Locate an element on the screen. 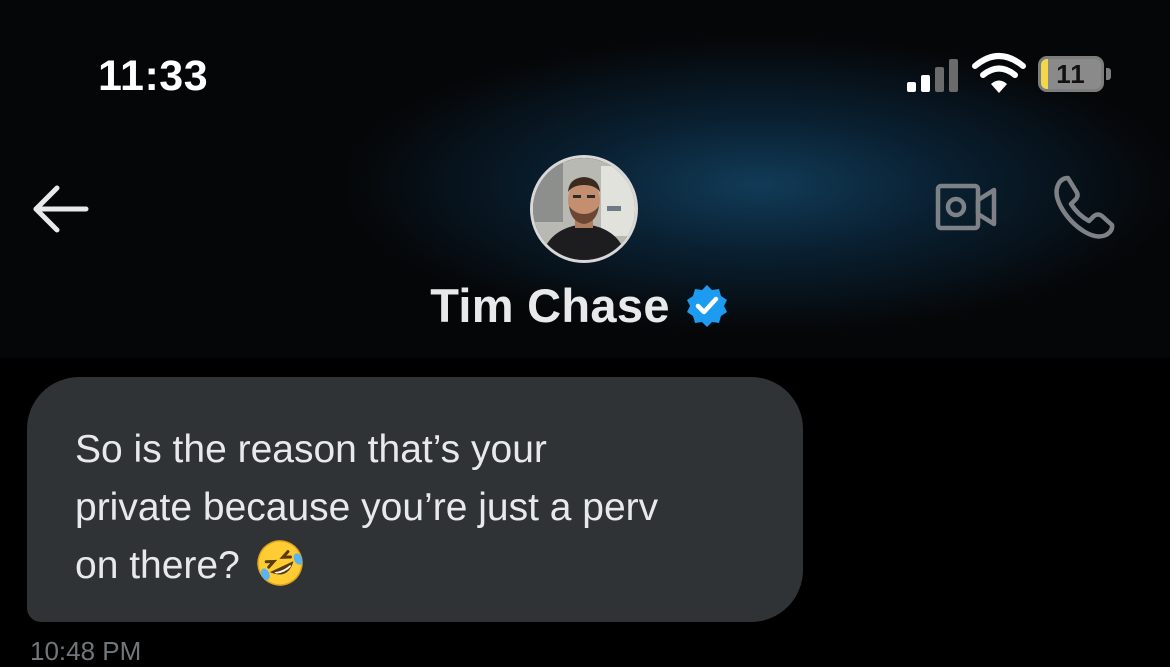 The height and width of the screenshot is (667, 1170). message-line-3: on there? is located at coordinates (157, 565).